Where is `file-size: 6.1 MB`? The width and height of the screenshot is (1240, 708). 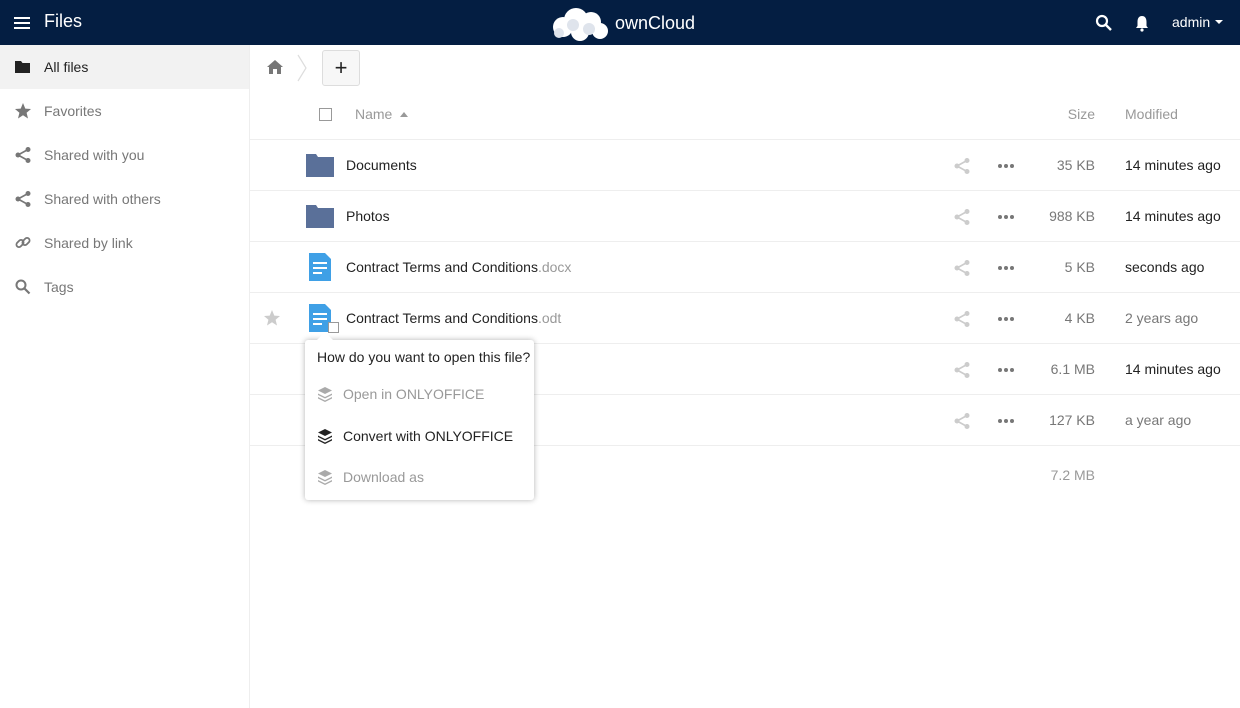
file-size: 6.1 MB is located at coordinates (1072, 369).